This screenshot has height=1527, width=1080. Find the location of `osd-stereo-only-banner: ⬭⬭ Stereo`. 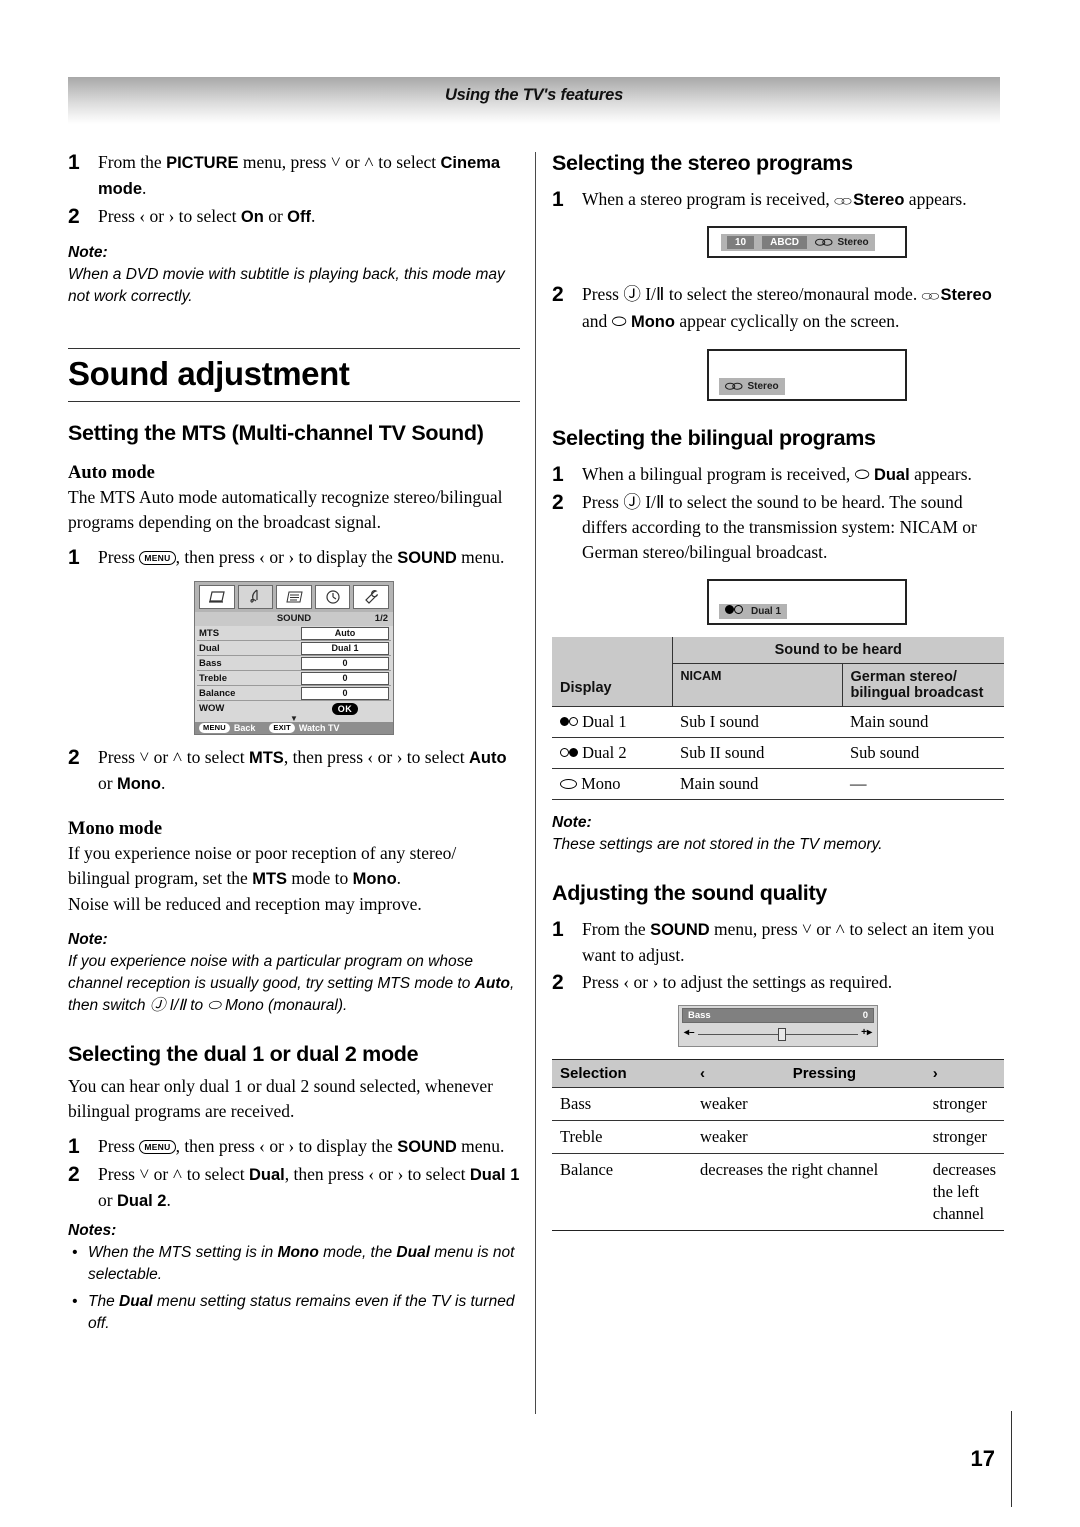

osd-stereo-only-banner: ⬭⬭ Stereo is located at coordinates (807, 375).